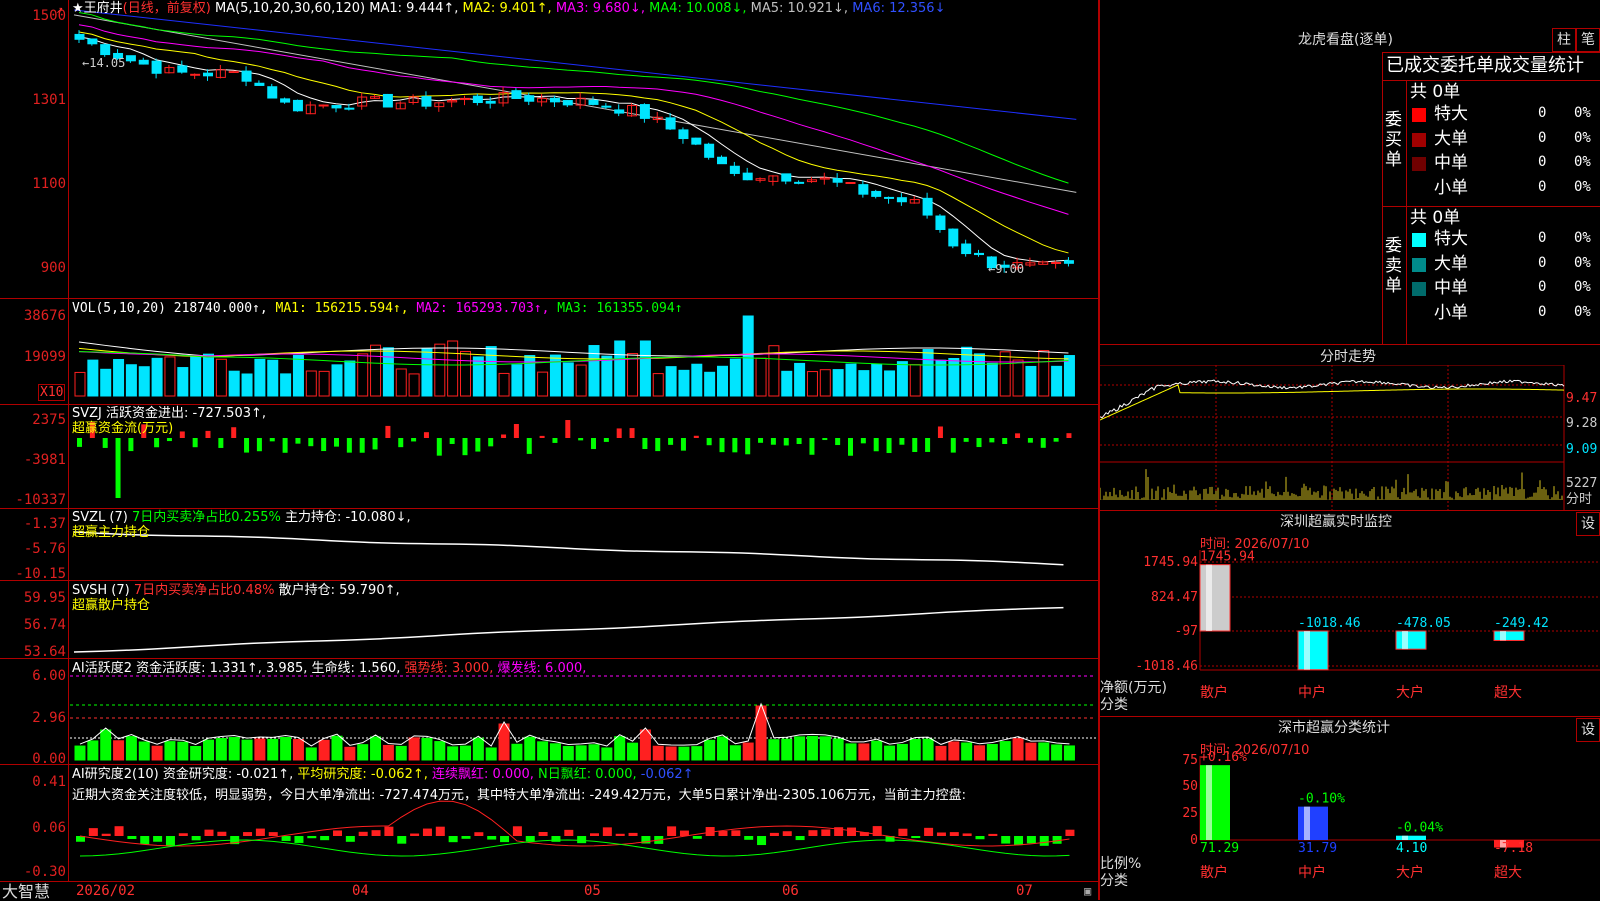  What do you see at coordinates (111, 532) in the screenshot?
I see `svzl-subtitle: 超赢主力持仓` at bounding box center [111, 532].